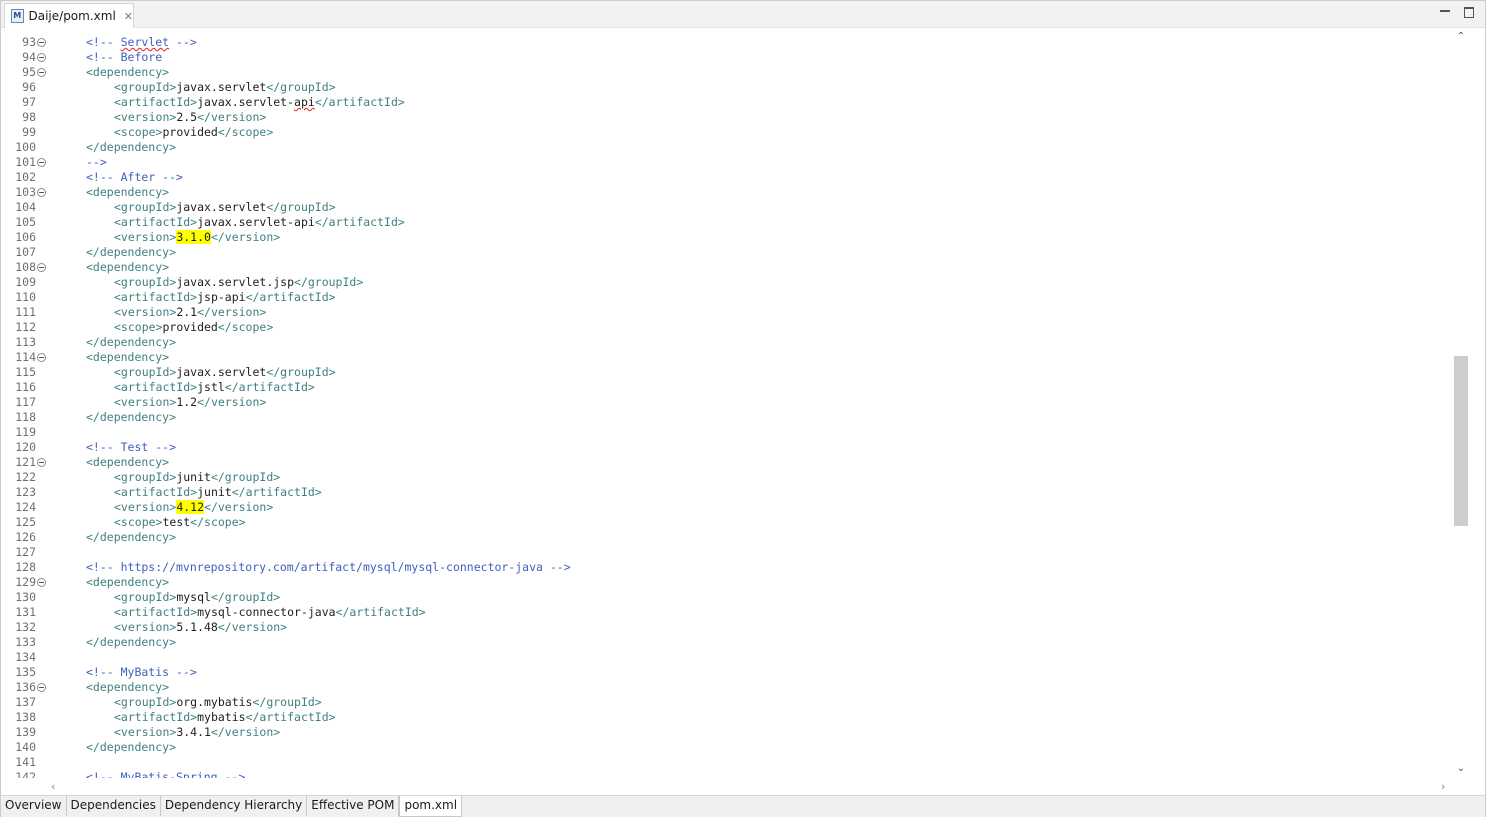 The height and width of the screenshot is (817, 1486). I want to click on line-number: 132, so click(25, 627).